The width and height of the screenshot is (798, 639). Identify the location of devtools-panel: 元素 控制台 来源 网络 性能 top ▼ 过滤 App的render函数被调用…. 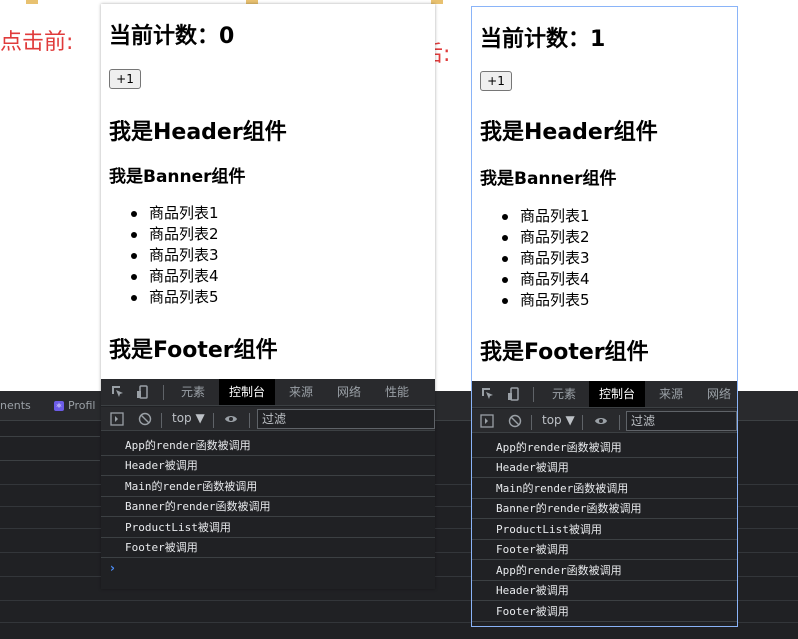
(268, 484).